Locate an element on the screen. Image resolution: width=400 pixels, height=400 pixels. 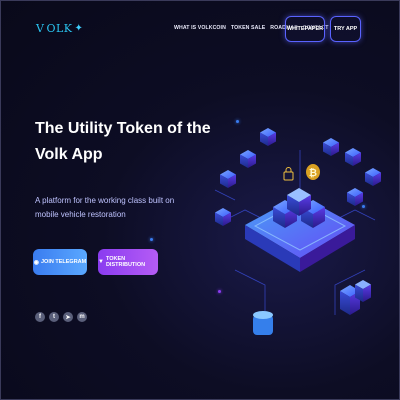
social-links: f t ➤ m is located at coordinates (61, 317).